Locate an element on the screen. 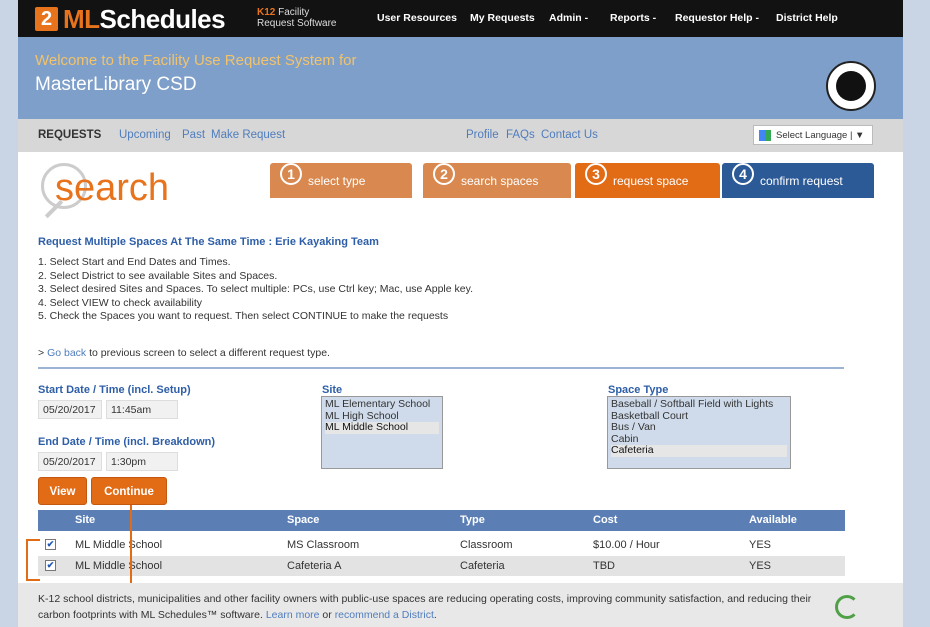  subnav-faqs: FAQs is located at coordinates (520, 135).